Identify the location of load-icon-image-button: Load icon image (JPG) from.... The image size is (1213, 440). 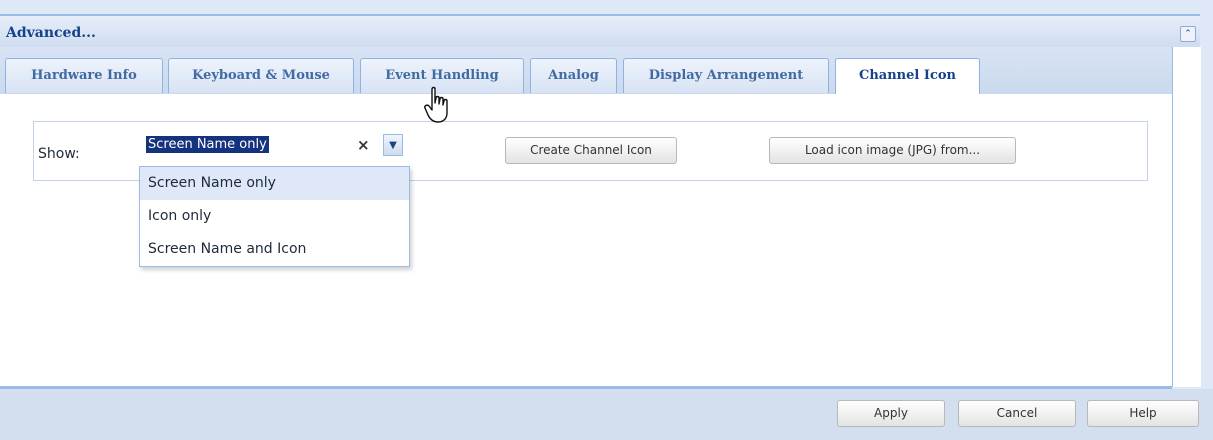
(892, 150).